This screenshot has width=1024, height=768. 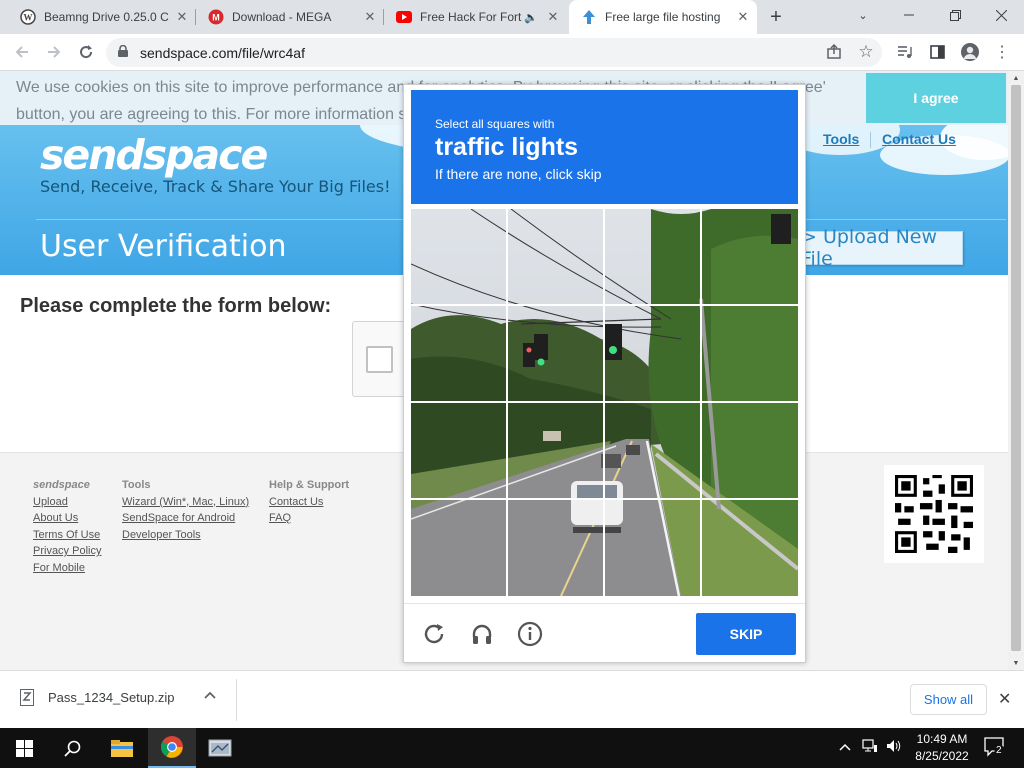 I want to click on chrome-icon, so click(x=172, y=748).